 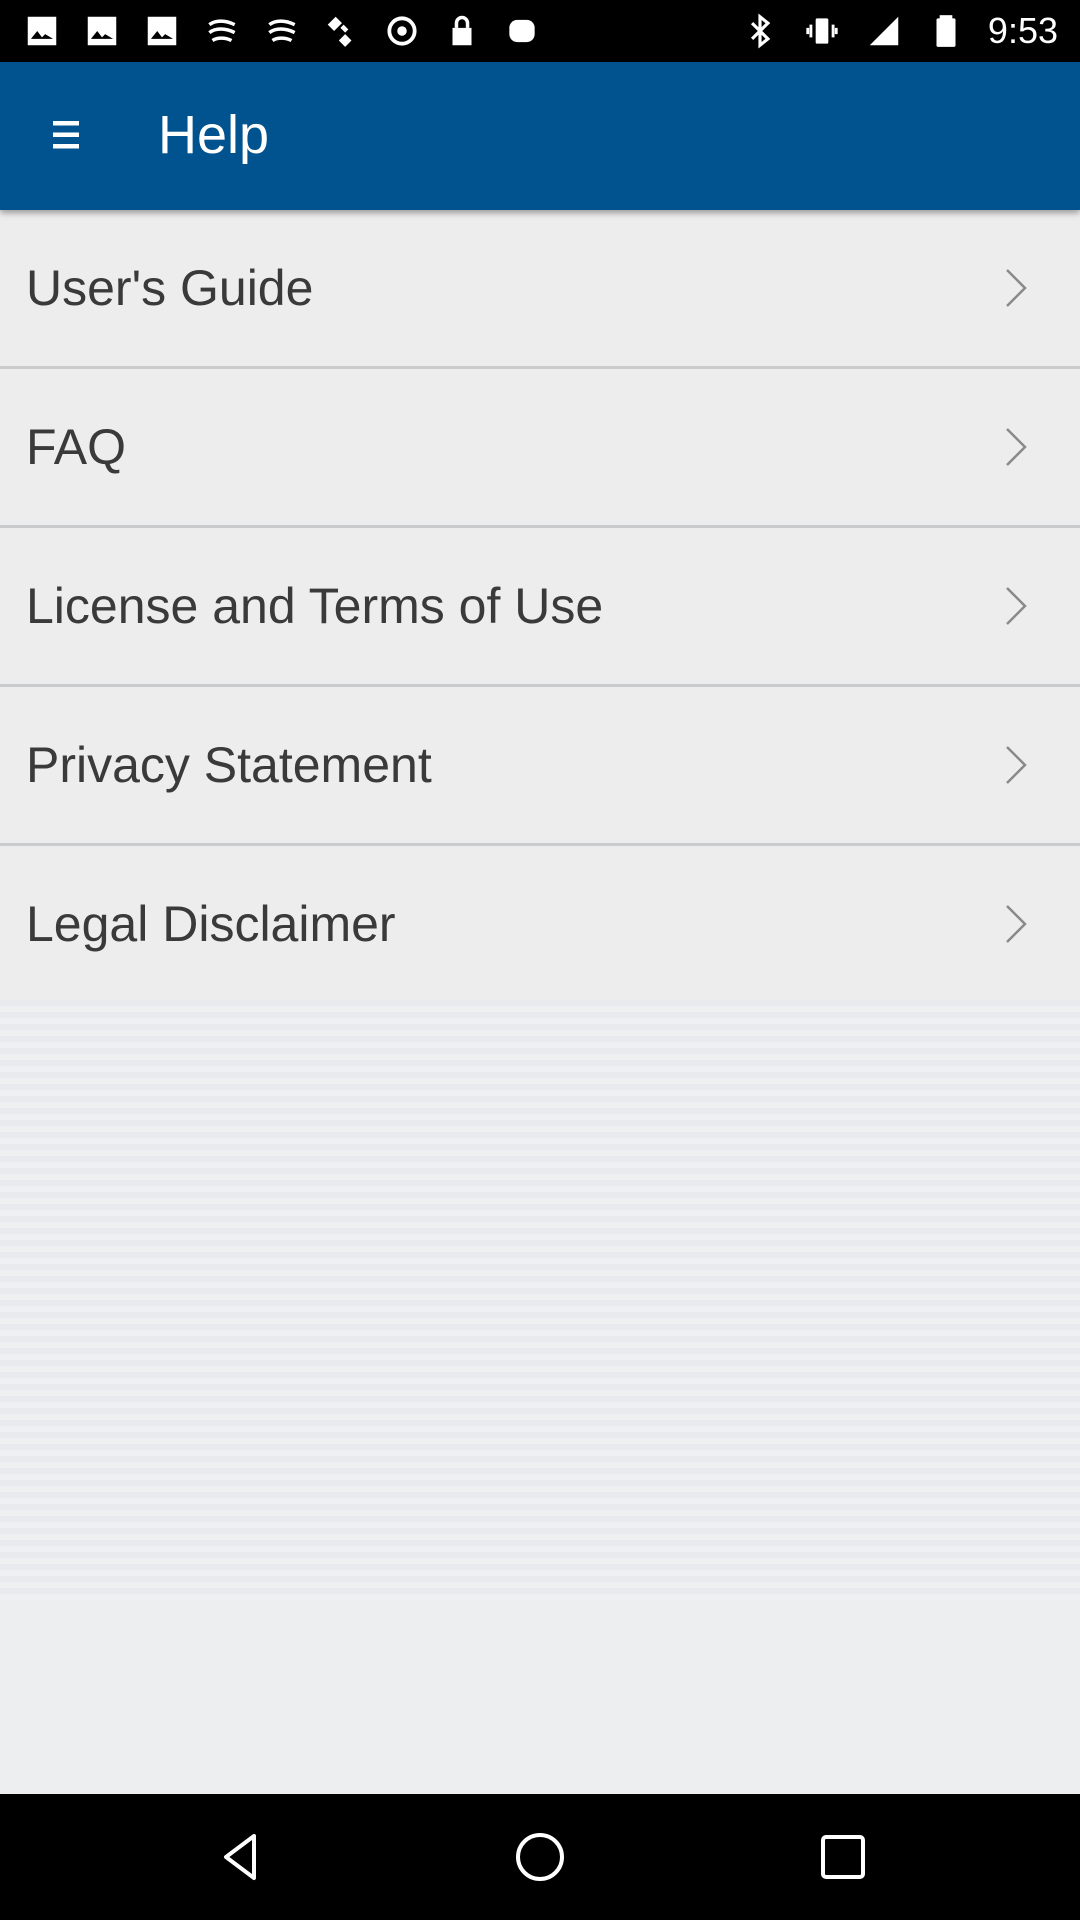 I want to click on status-bar: 9:53, so click(x=540, y=31).